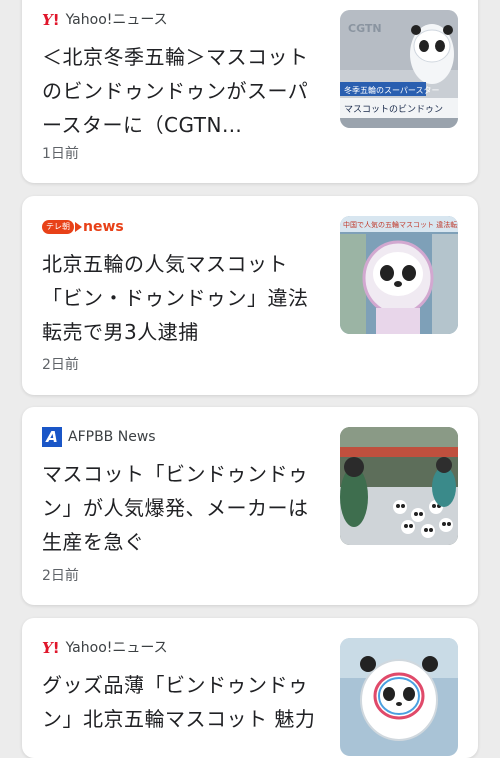 The height and width of the screenshot is (758, 500). What do you see at coordinates (60, 154) in the screenshot?
I see `article-date: 1日前` at bounding box center [60, 154].